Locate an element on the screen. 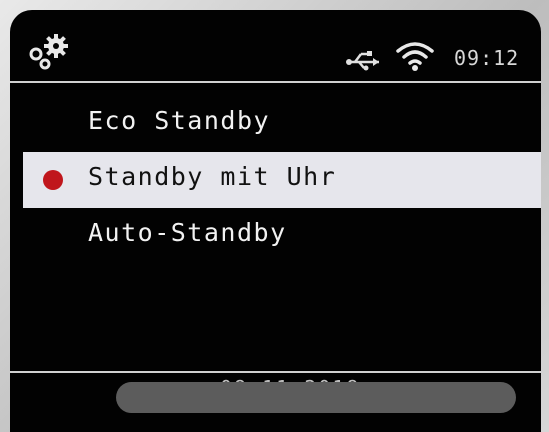 The height and width of the screenshot is (432, 549). menu-item-eco-standby: Eco Standby is located at coordinates (275, 124).